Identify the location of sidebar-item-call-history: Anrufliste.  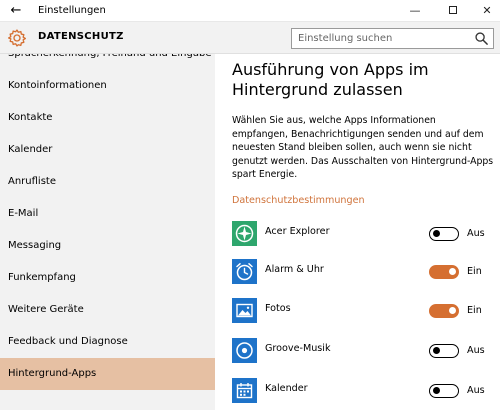
(107, 182).